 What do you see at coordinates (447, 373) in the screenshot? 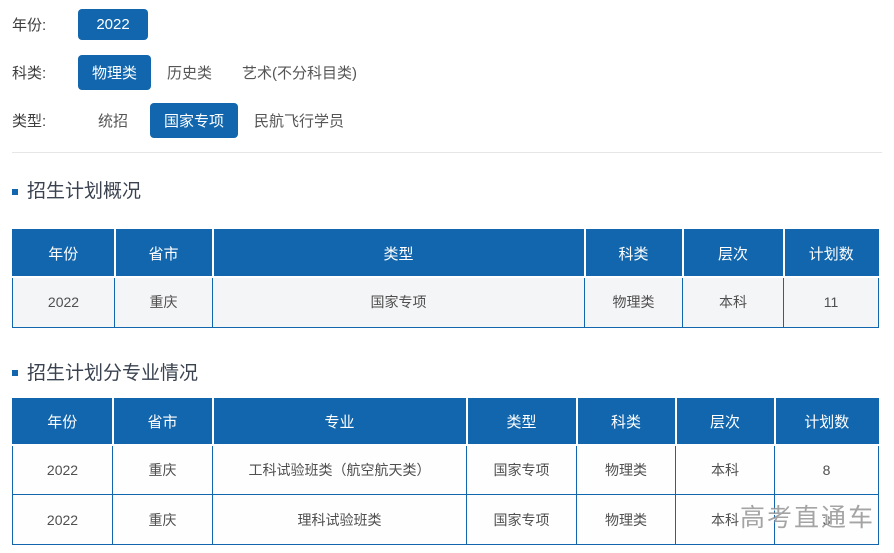
I see `section-title-by-major: 招生计划分专业情况` at bounding box center [447, 373].